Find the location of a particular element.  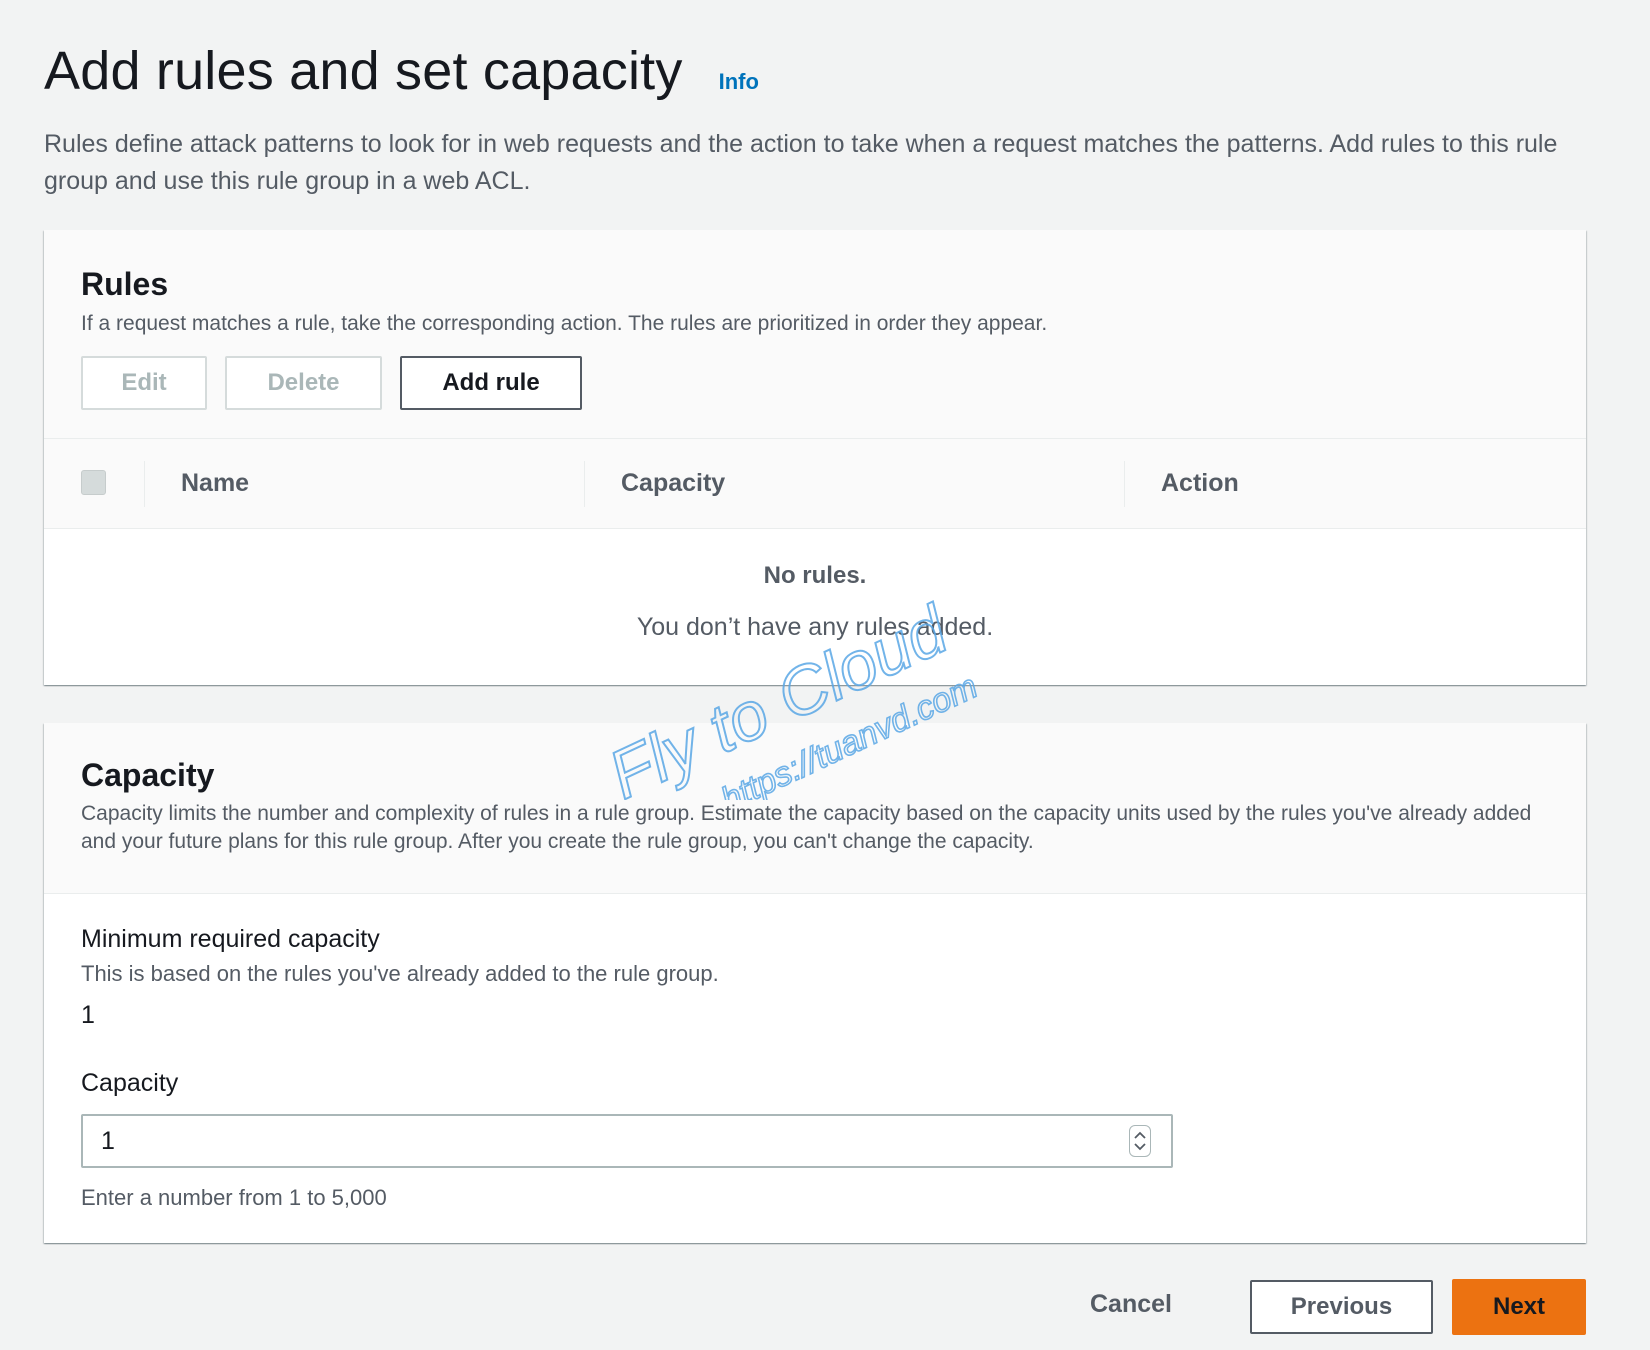

capacity-input-wrapper is located at coordinates (627, 1141).